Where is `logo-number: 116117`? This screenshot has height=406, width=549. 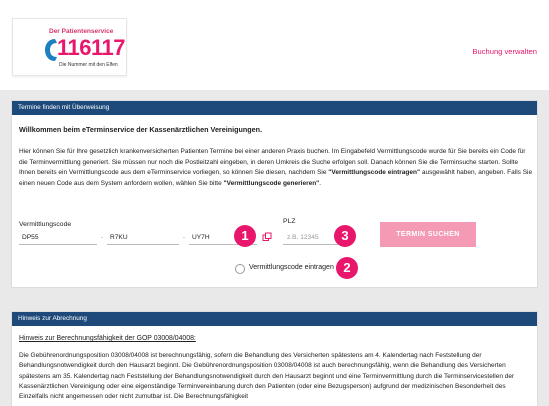
logo-number: 116117 is located at coordinates (91, 47).